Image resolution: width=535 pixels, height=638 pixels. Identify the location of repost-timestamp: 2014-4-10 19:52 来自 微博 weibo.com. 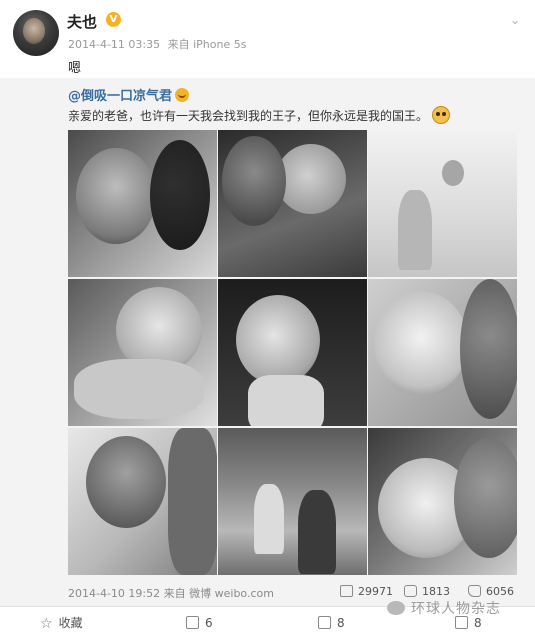
(171, 593).